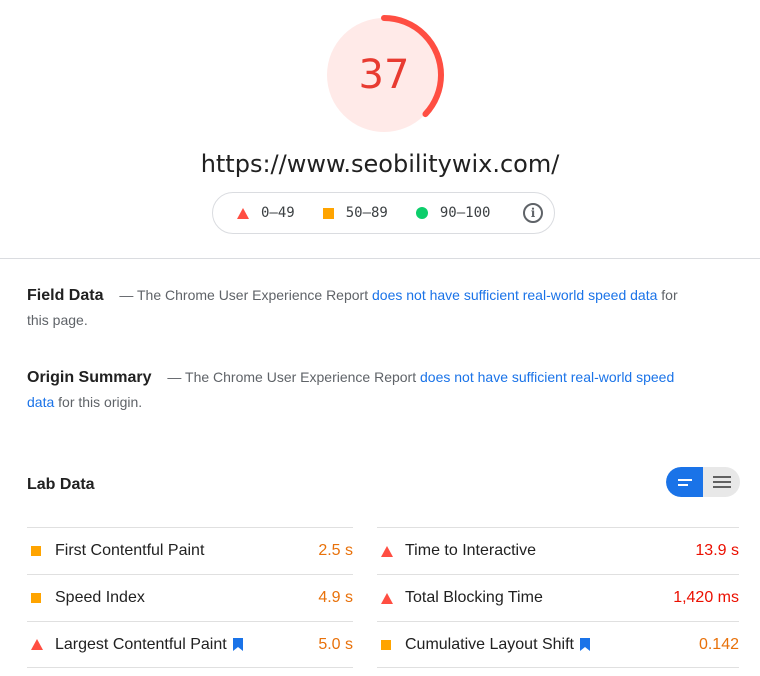 Image resolution: width=760 pixels, height=676 pixels. Describe the element at coordinates (130, 550) in the screenshot. I see `metric-label: First Contentful Paint` at that location.